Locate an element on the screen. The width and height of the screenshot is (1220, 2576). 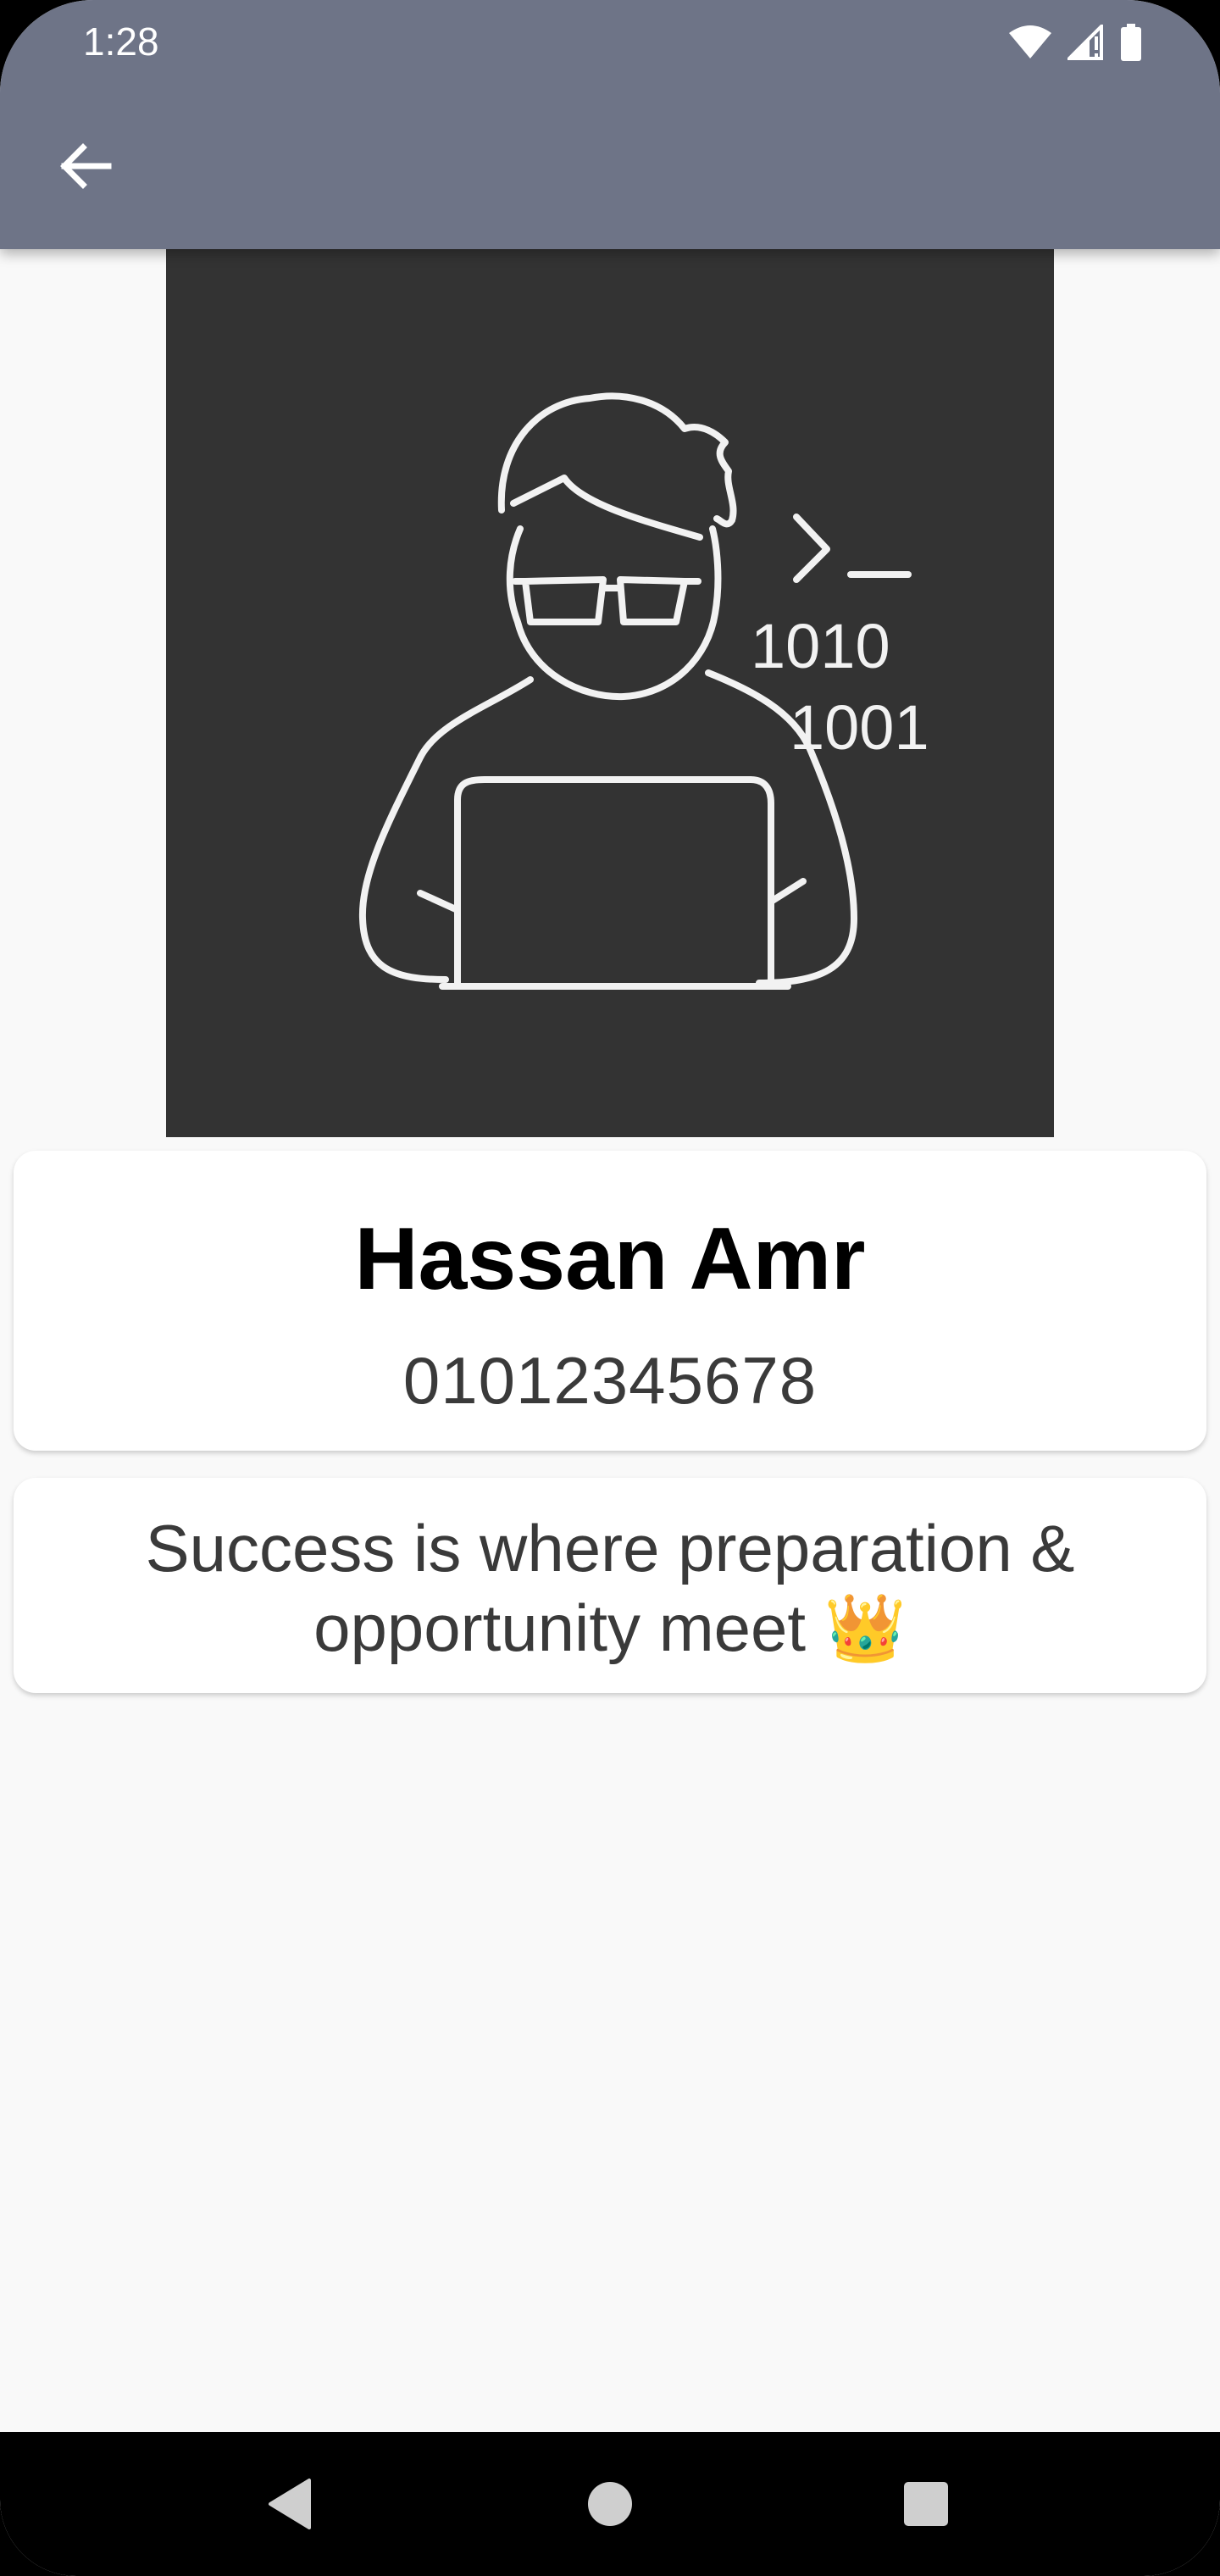
battery-icon is located at coordinates (1131, 42).